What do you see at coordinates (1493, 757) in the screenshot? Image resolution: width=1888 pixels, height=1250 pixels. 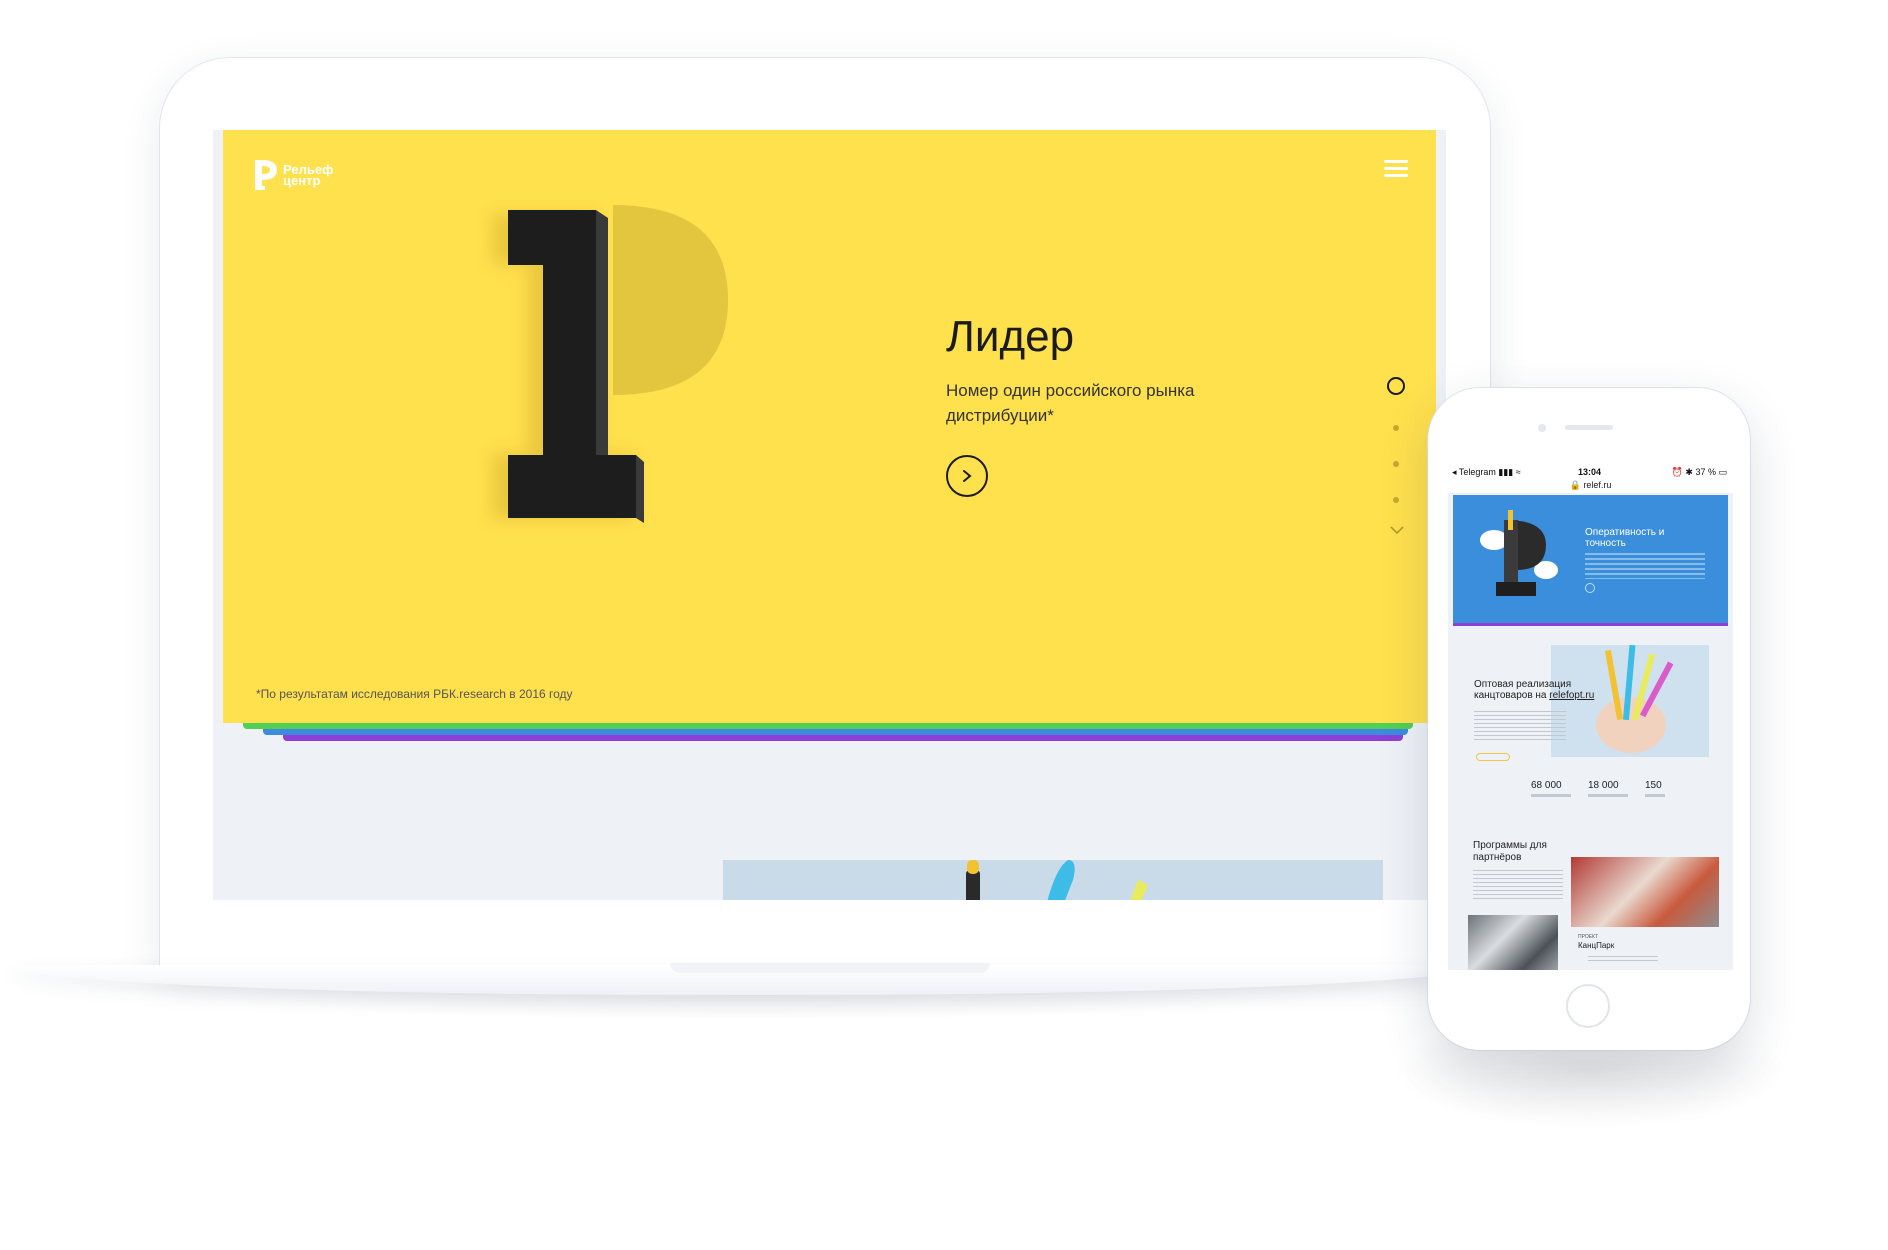 I see `mobile-card-button` at bounding box center [1493, 757].